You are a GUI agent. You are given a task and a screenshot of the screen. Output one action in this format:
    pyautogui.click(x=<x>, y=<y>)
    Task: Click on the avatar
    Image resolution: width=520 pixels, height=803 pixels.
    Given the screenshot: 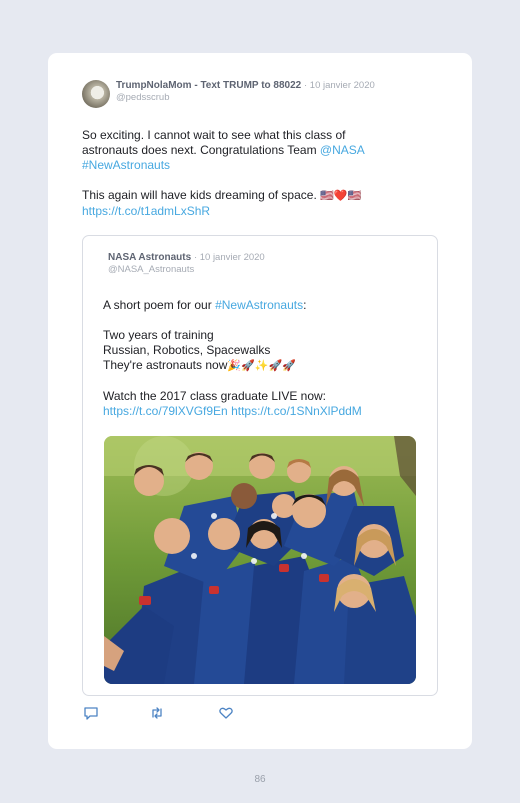 What is the action you would take?
    pyautogui.click(x=96, y=94)
    